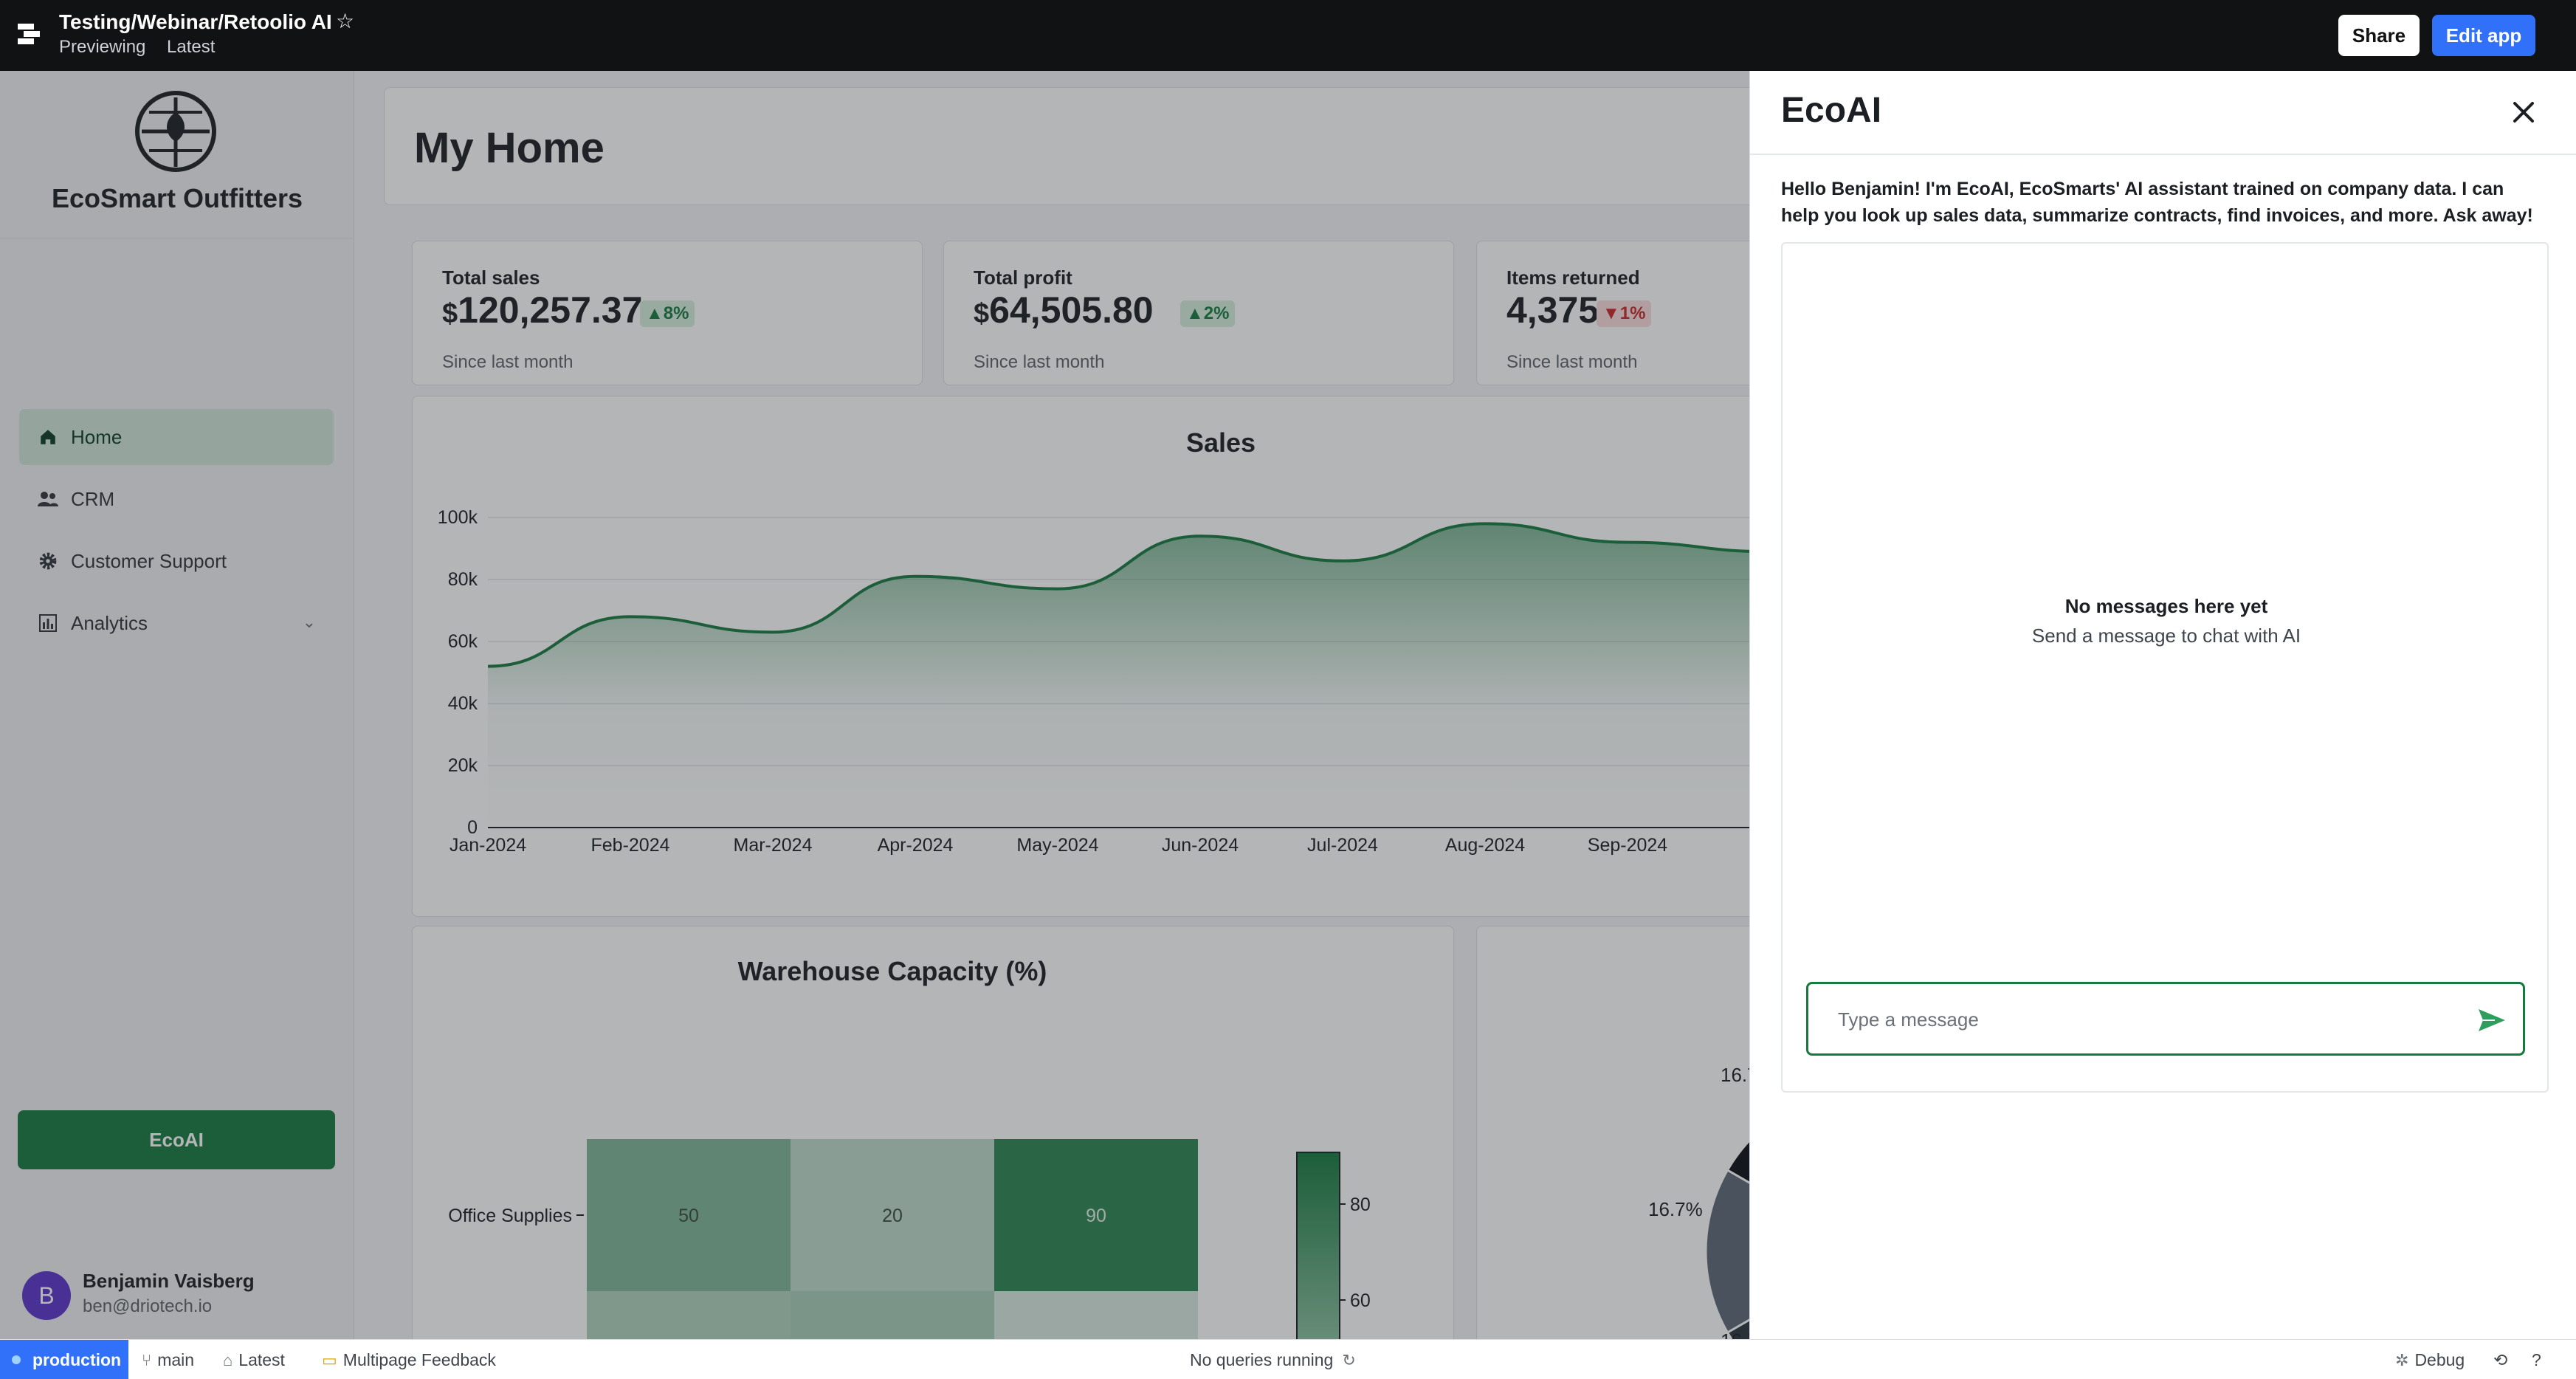 The height and width of the screenshot is (1379, 2576). Describe the element at coordinates (16, 1359) in the screenshot. I see `environment-dot-icon` at that location.